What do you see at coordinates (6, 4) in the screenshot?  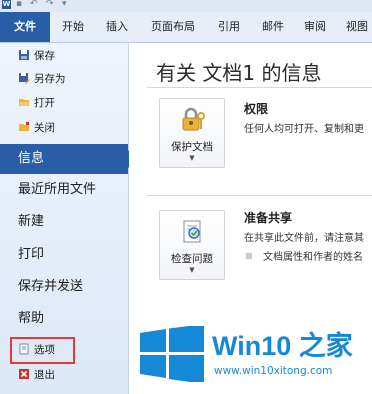 I see `word-app-icon: W` at bounding box center [6, 4].